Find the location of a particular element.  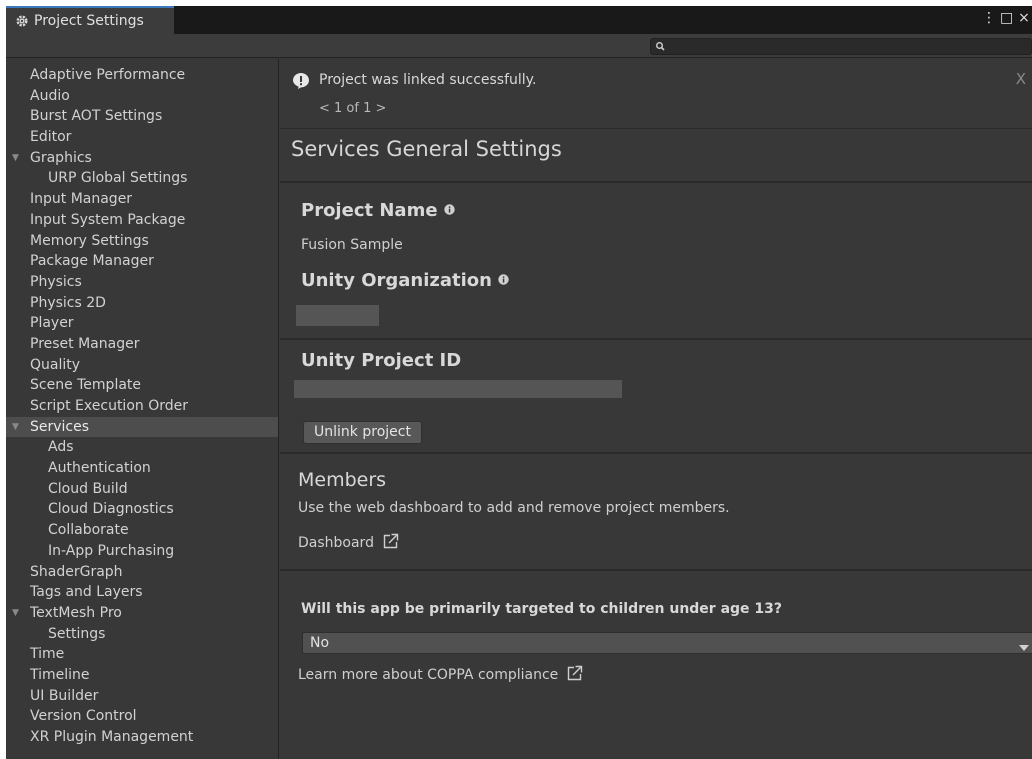

sidebar-item-label: Burst AOT Settings is located at coordinates (96, 116).